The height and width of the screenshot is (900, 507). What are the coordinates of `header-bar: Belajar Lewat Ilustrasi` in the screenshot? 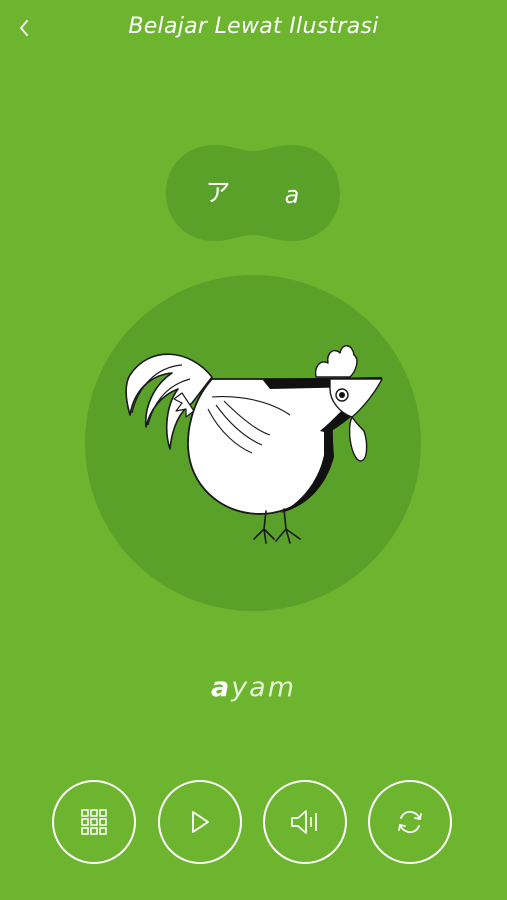 It's located at (253, 28).